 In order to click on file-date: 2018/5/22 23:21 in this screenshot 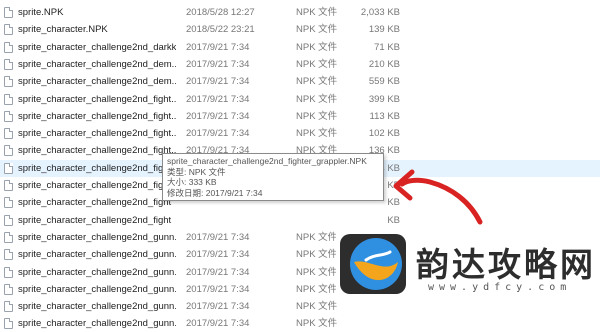, I will do `click(220, 30)`.